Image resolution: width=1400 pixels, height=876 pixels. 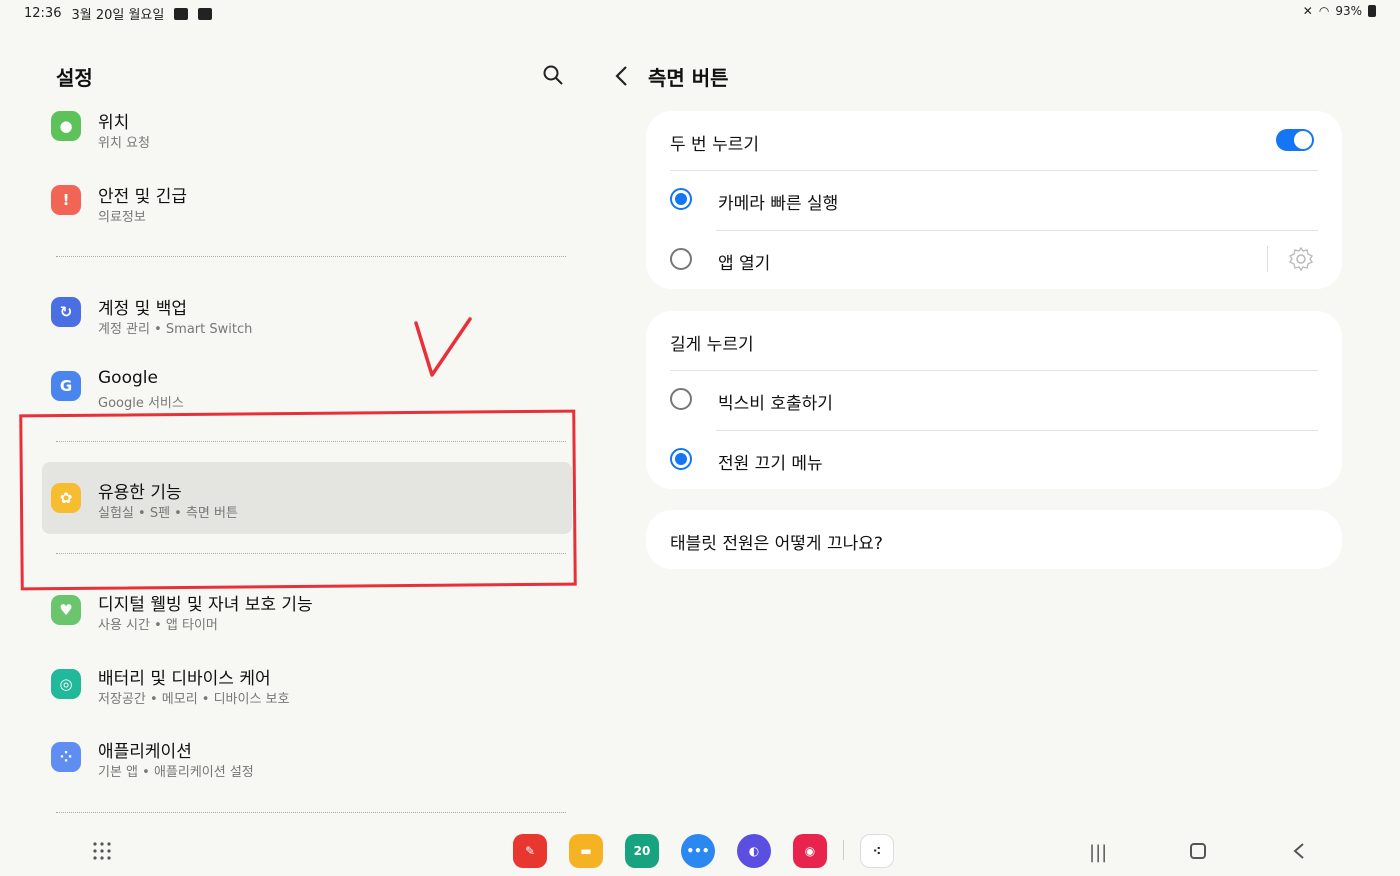 I want to click on search-icon, so click(x=553, y=75).